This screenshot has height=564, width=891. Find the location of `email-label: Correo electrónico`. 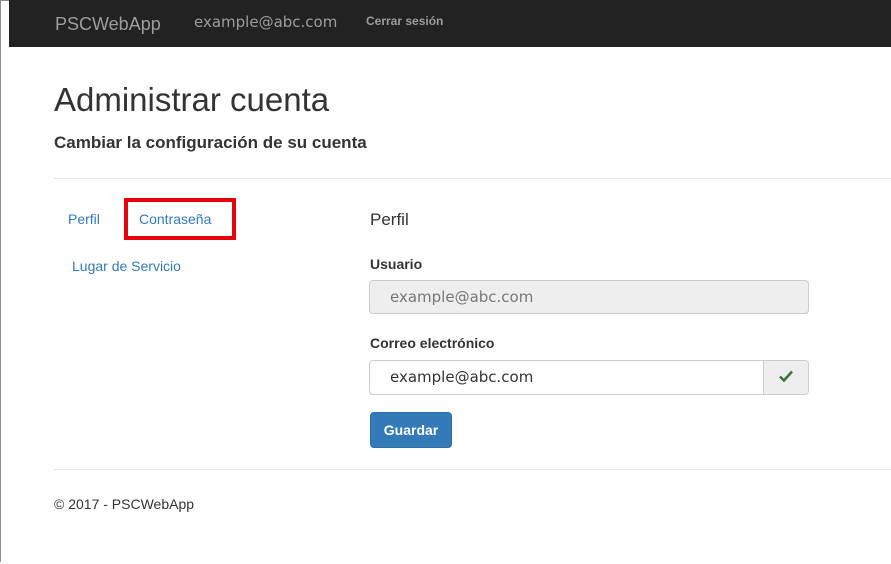

email-label: Correo electrónico is located at coordinates (432, 343).